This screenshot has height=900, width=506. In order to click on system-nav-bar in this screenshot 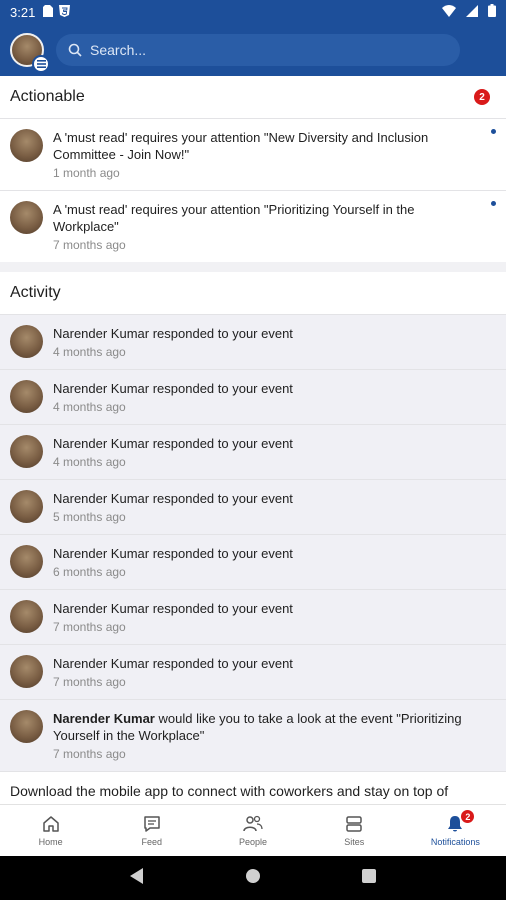, I will do `click(253, 878)`.